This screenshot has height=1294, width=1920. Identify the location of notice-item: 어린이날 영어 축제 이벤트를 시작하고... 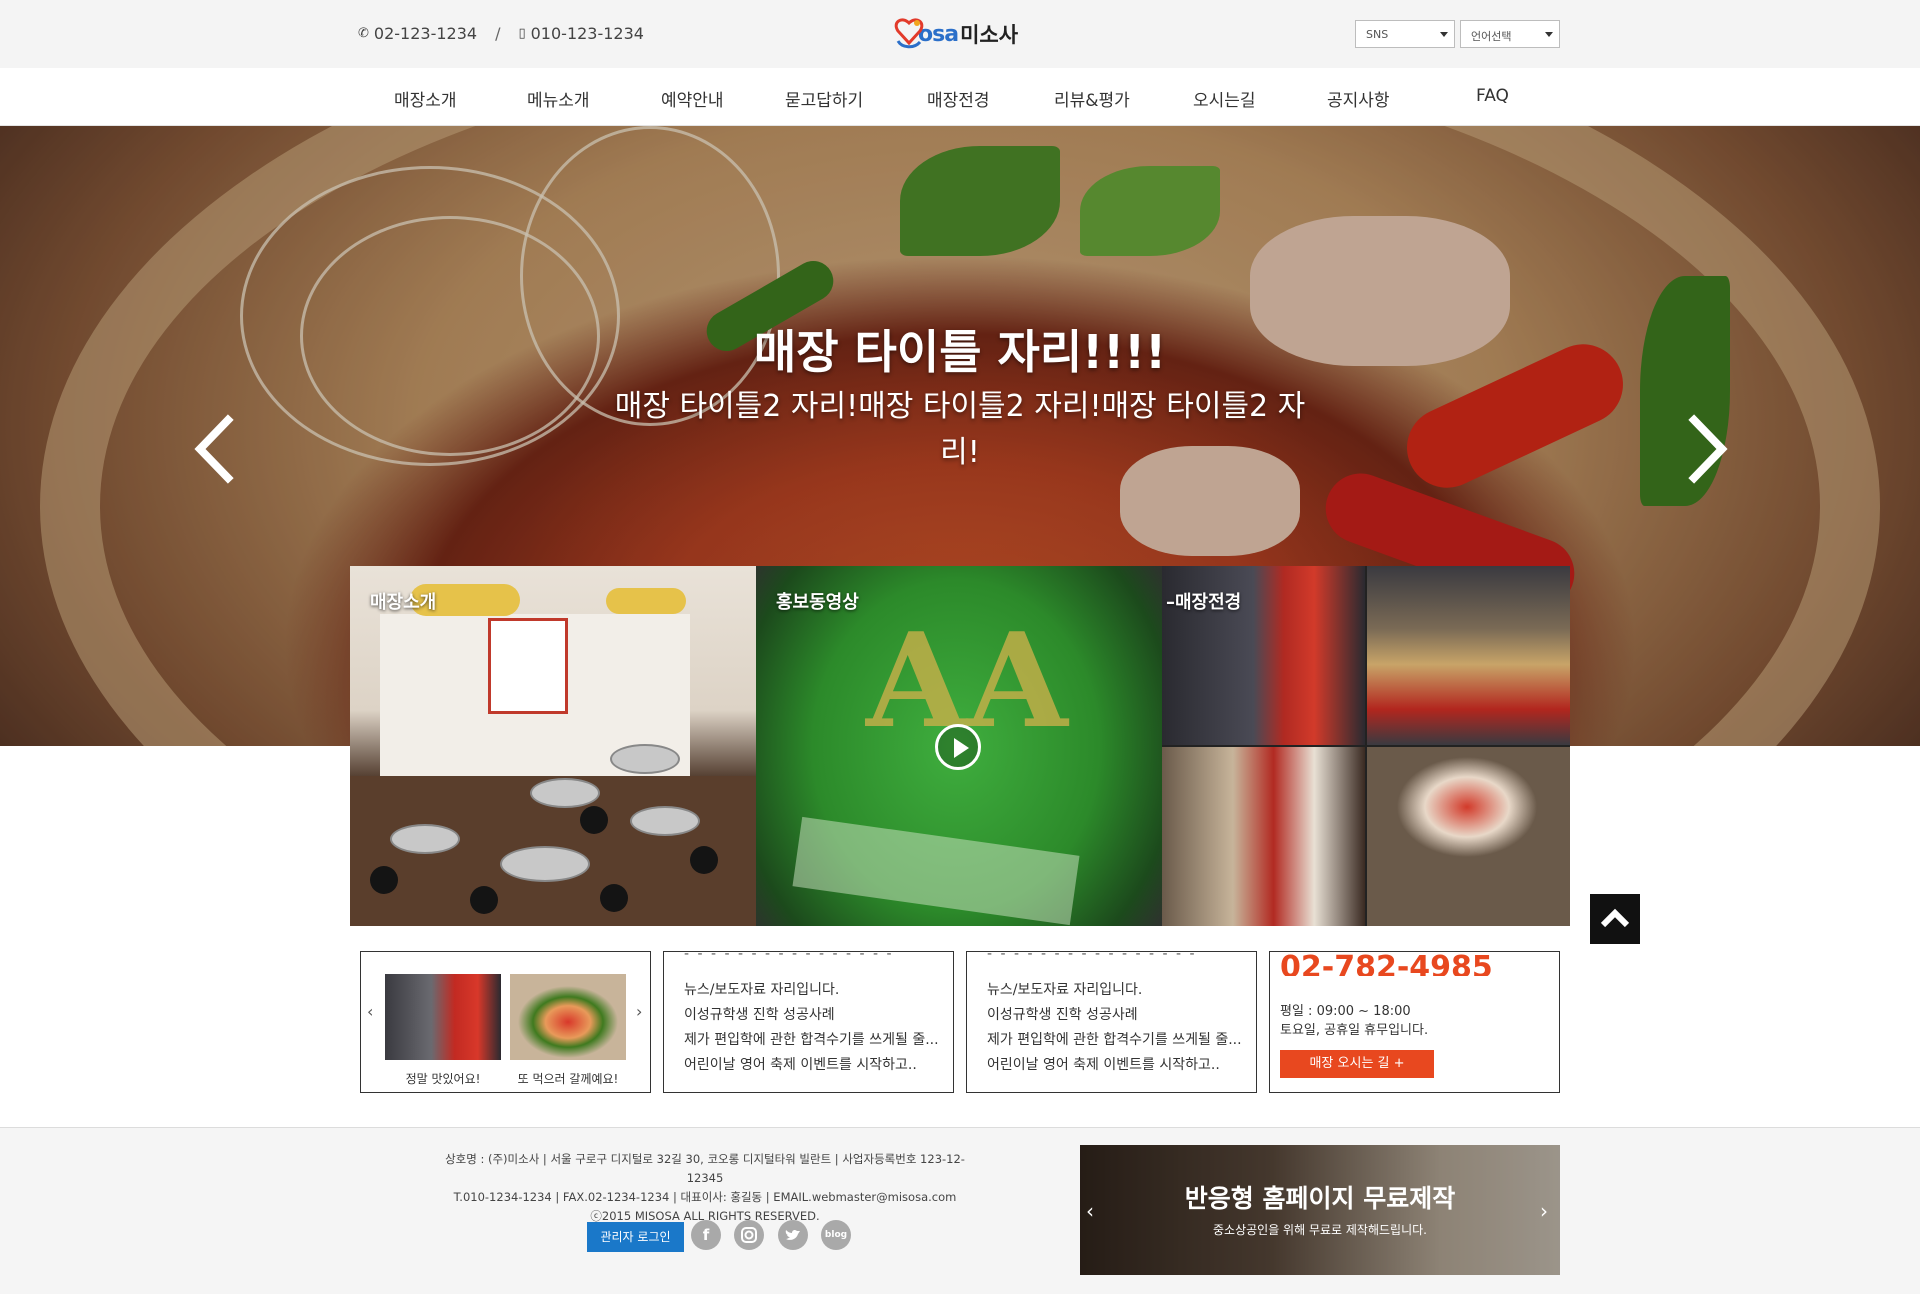
(1117, 1065).